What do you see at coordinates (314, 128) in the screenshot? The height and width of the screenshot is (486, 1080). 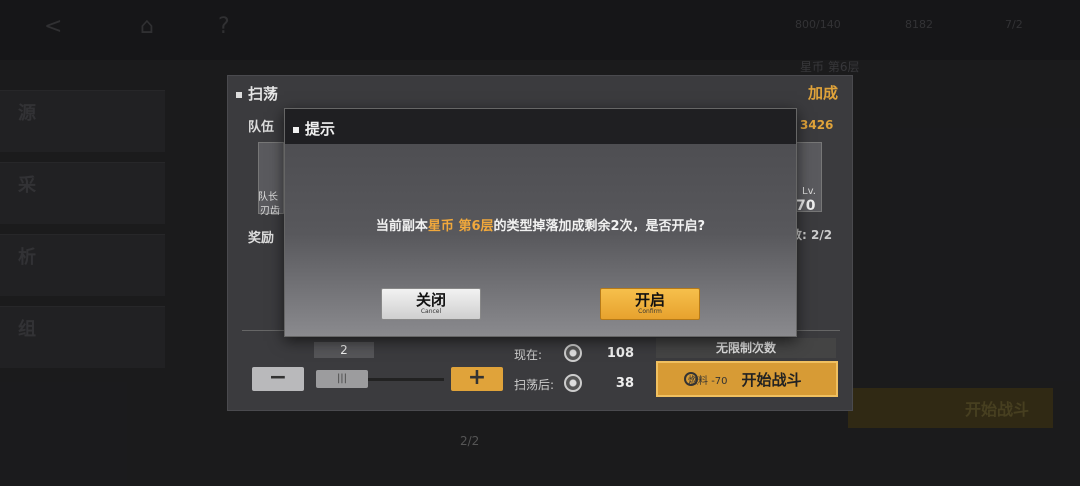 I see `dialog-title: 提示` at bounding box center [314, 128].